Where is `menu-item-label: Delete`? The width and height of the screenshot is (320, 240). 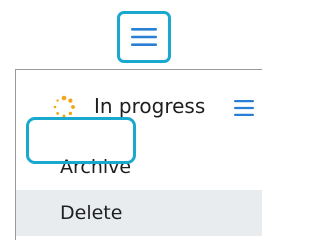
menu-item-label: Delete is located at coordinates (91, 213).